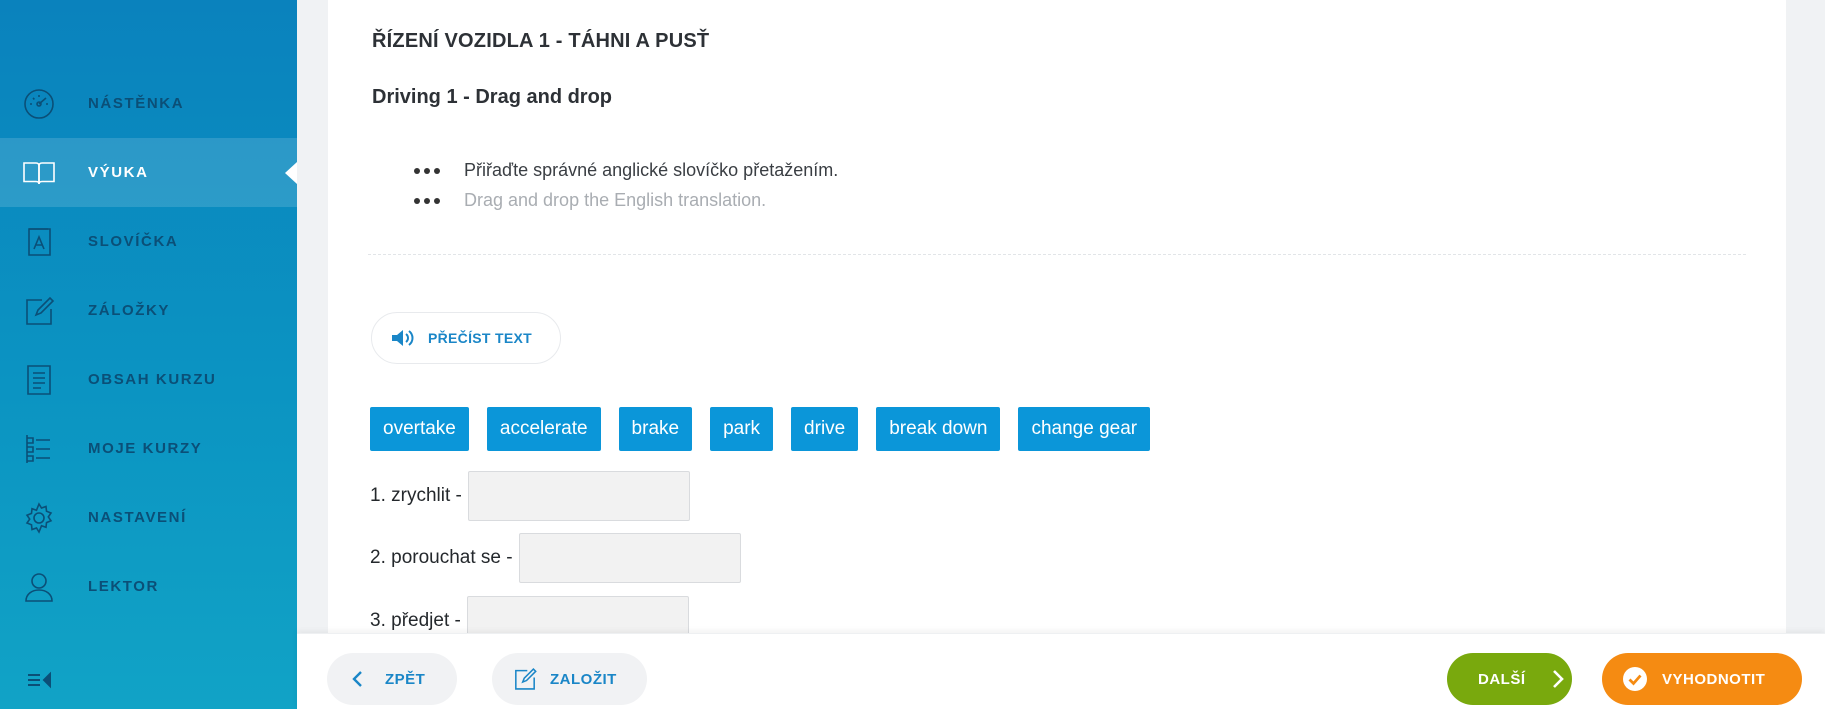 The image size is (1825, 709). Describe the element at coordinates (1635, 679) in the screenshot. I see `check-circle-icon` at that location.